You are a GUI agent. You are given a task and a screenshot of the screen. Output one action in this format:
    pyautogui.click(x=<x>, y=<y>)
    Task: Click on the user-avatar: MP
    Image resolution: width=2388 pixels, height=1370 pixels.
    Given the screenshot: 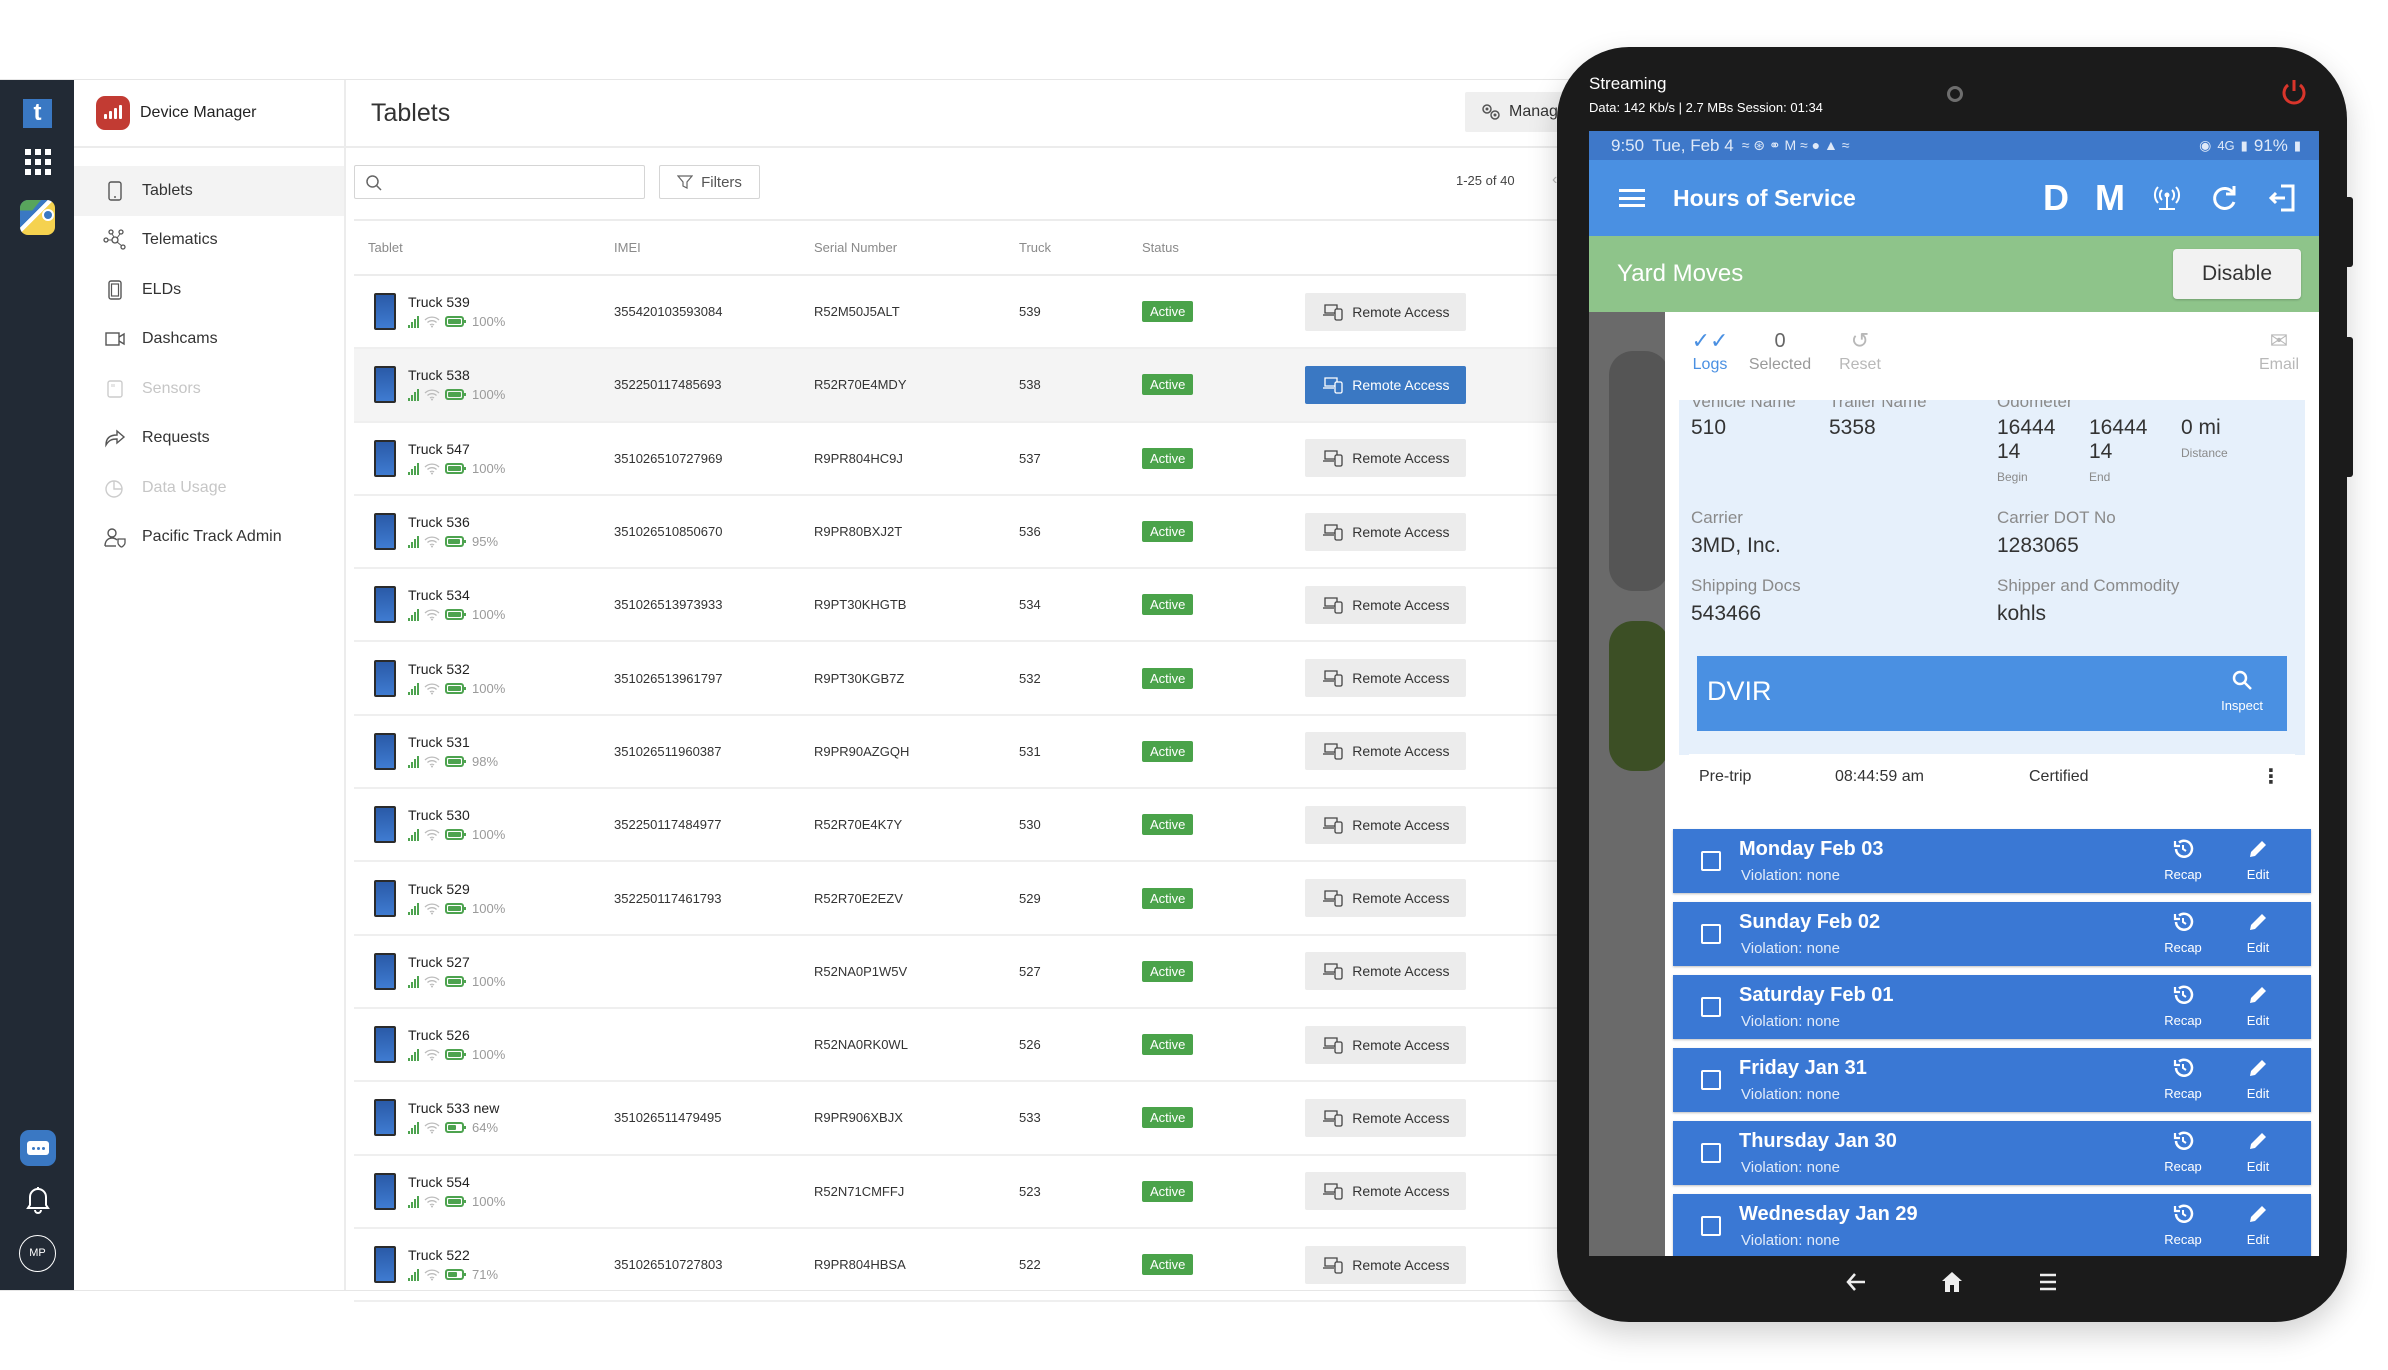 What is the action you would take?
    pyautogui.click(x=37, y=1253)
    